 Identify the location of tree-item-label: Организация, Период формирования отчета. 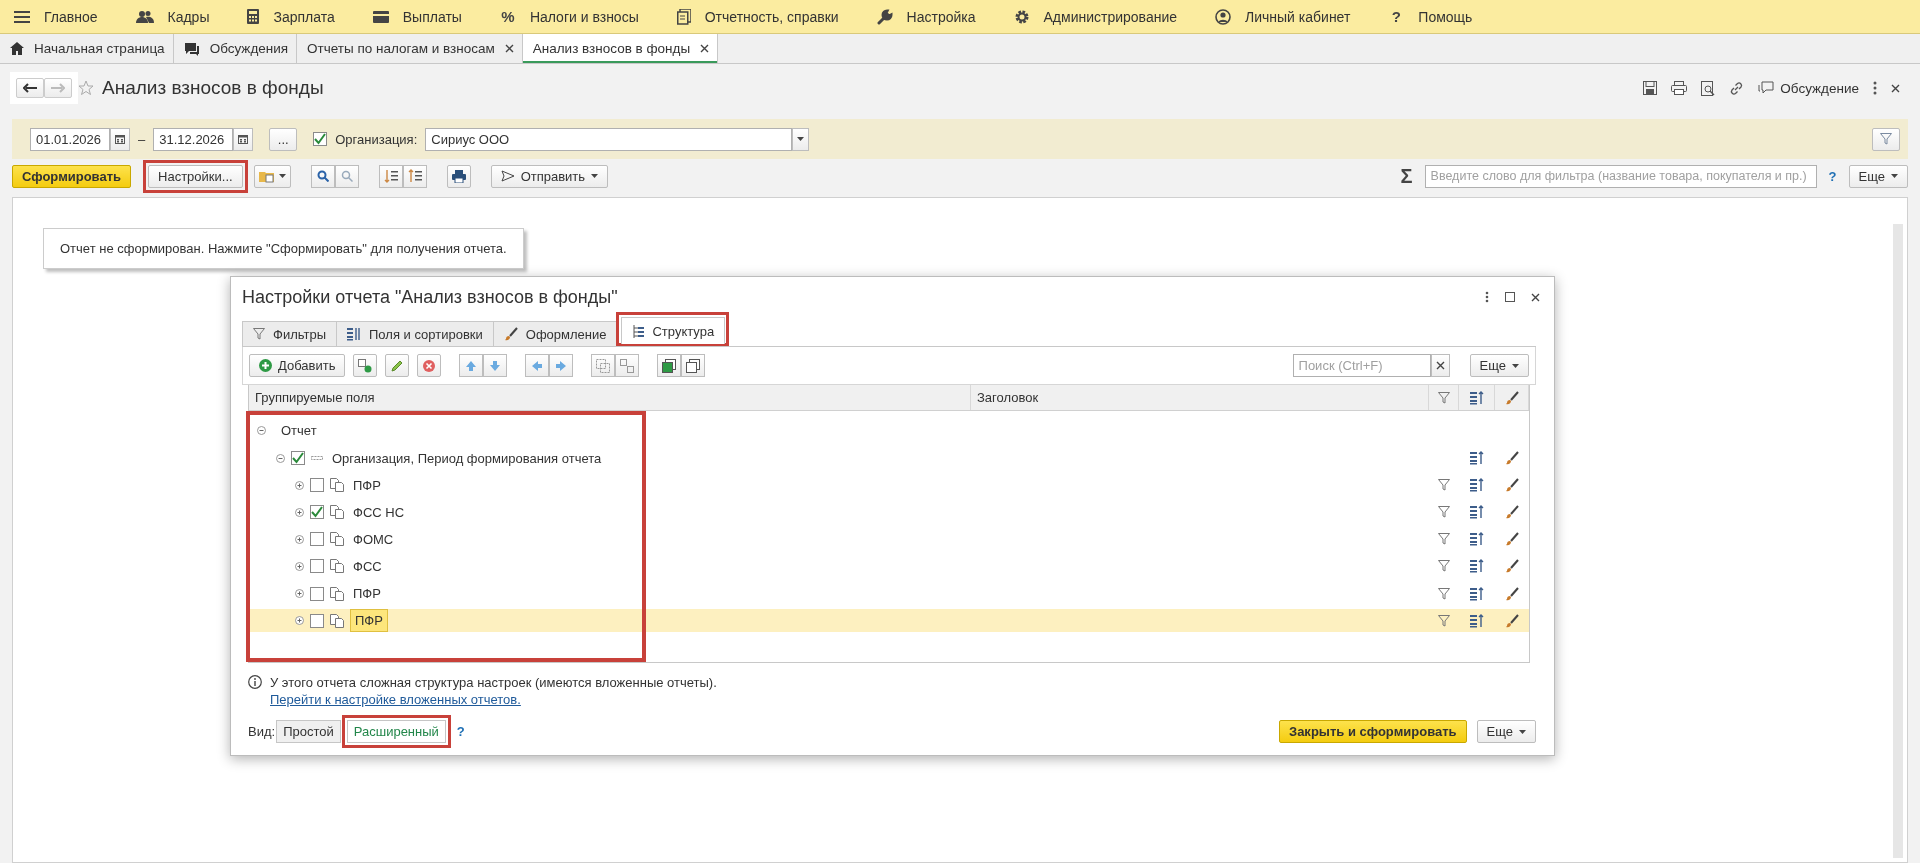
(467, 458).